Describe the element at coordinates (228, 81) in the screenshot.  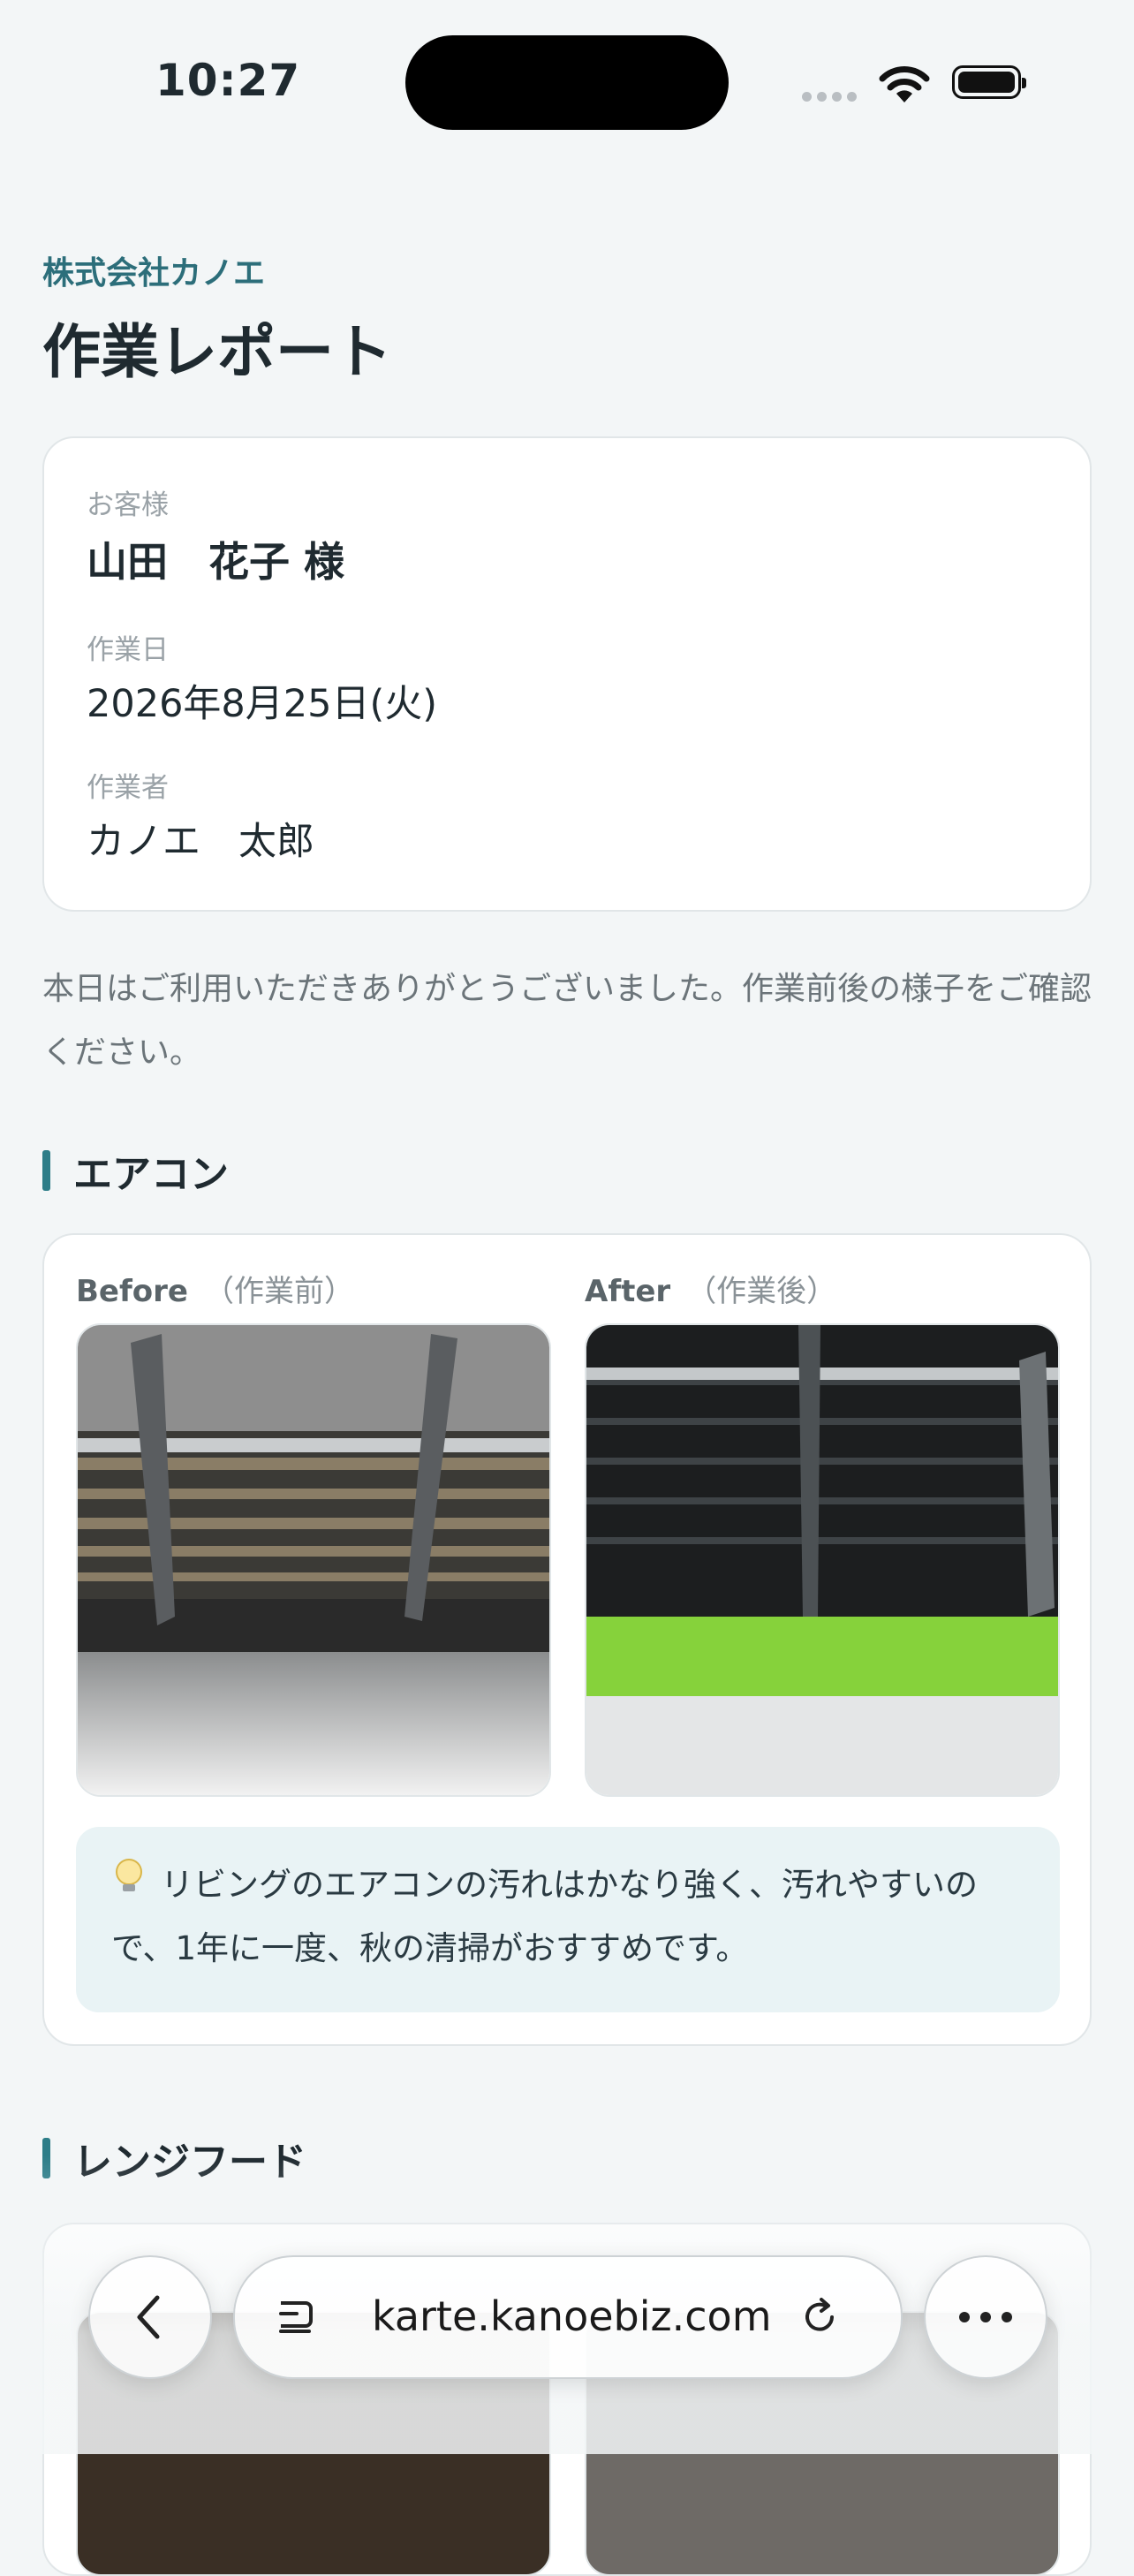
I see `status-time: 10:27` at that location.